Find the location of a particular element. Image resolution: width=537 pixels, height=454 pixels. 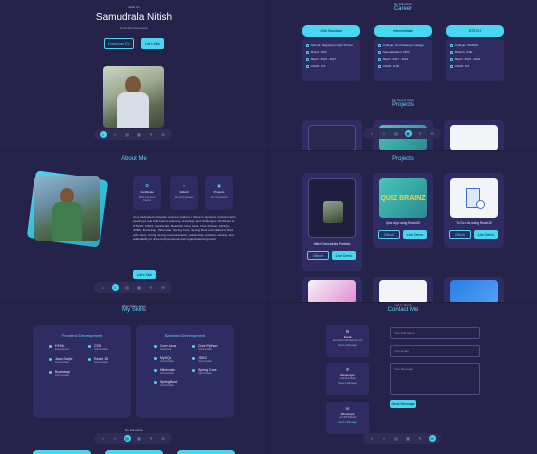

skill-item: HTML Experienced is located at coordinates (68, 347).